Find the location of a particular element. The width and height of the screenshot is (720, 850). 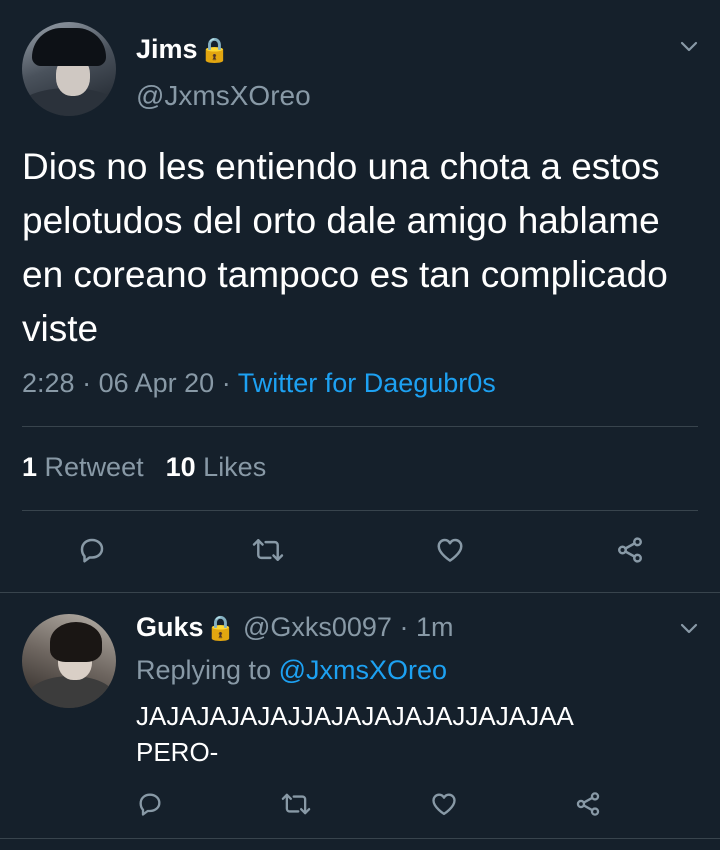

retweet-label: Retweet is located at coordinates (94, 467).